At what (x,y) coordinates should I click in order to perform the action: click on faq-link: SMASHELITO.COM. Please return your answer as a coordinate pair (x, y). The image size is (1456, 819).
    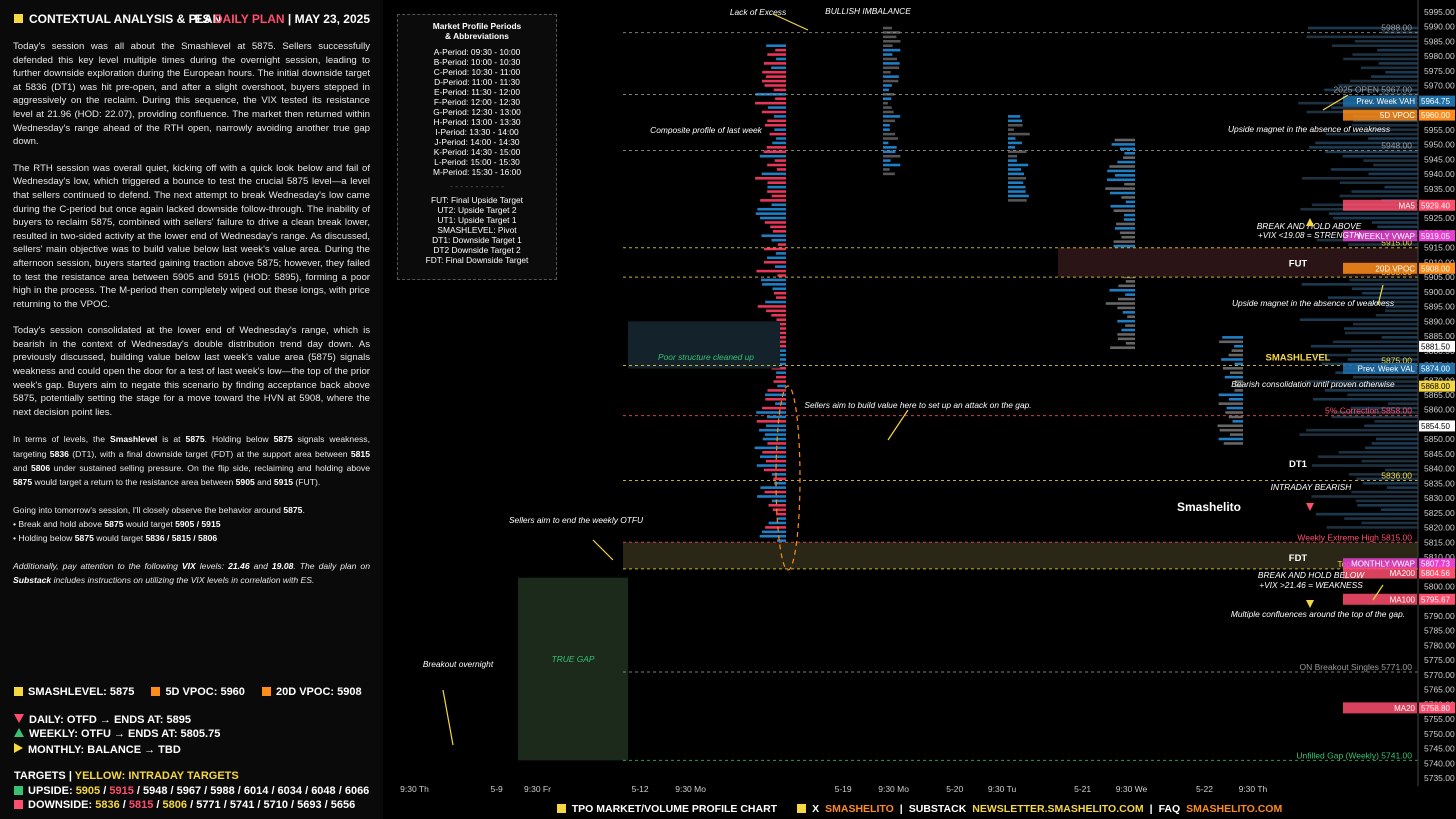
    Looking at the image, I should click on (1234, 809).